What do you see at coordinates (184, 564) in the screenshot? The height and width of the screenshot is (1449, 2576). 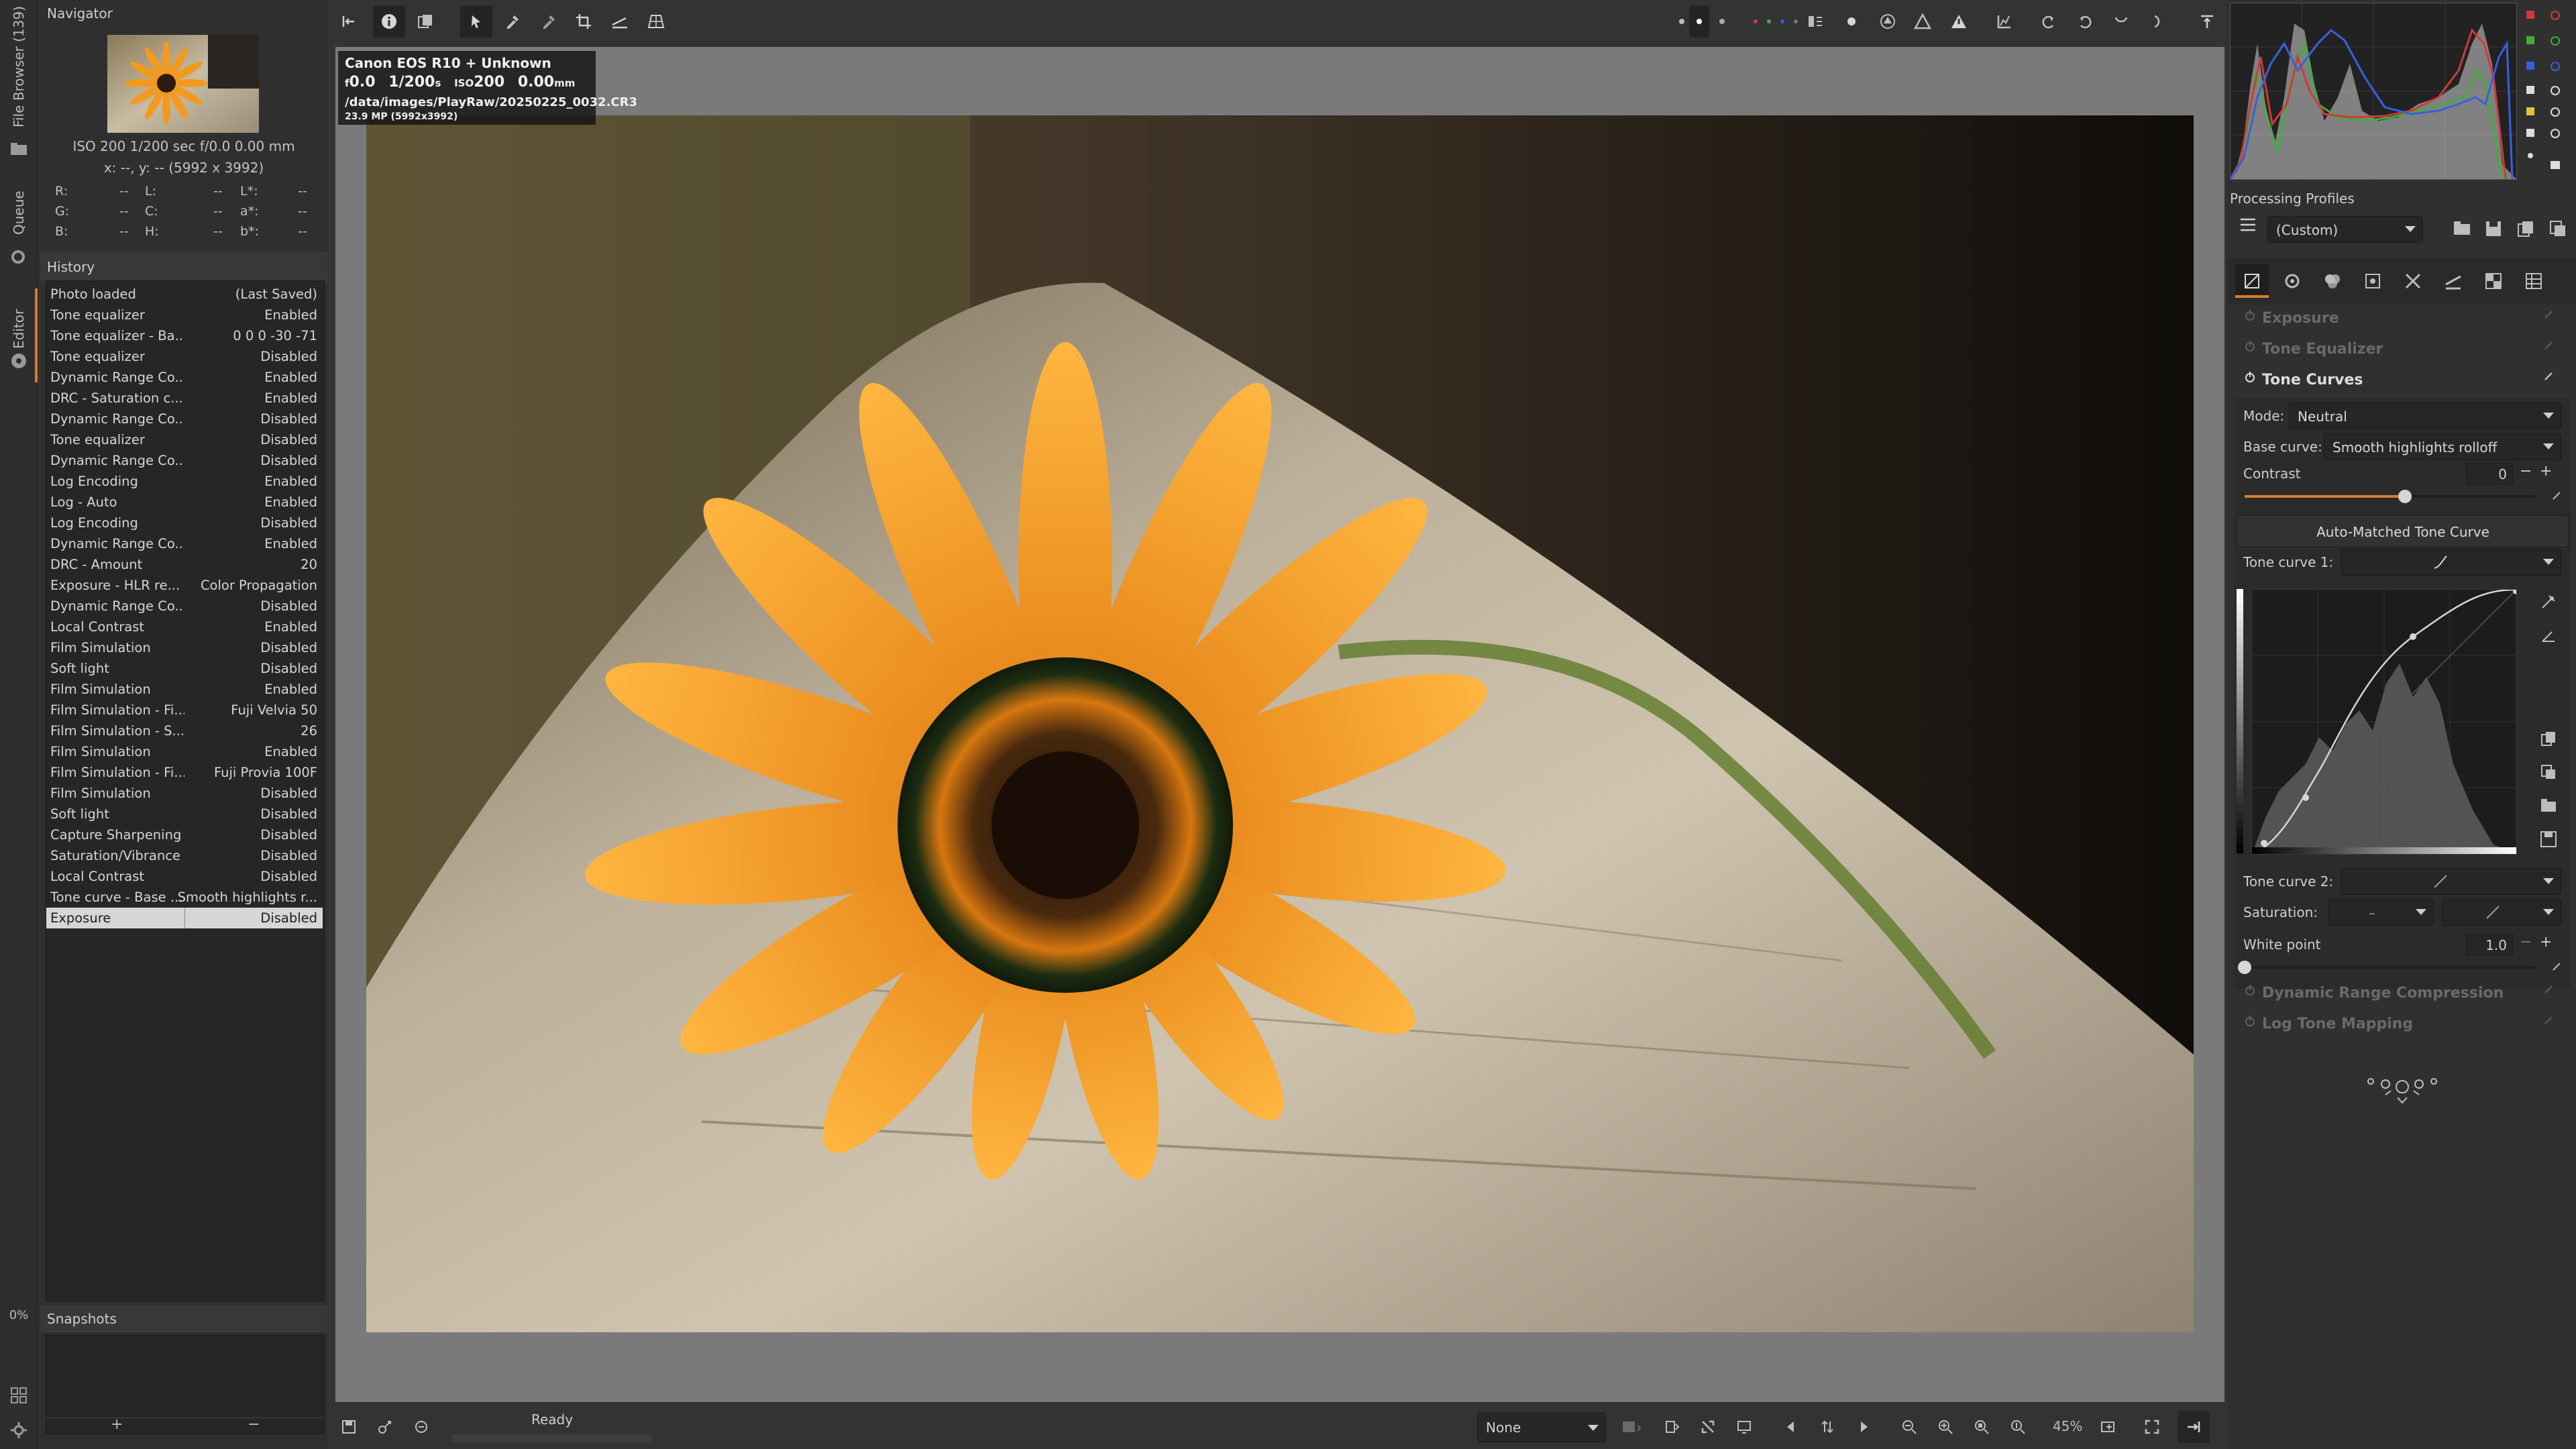 I see `history-row: DRC - Amount 20` at bounding box center [184, 564].